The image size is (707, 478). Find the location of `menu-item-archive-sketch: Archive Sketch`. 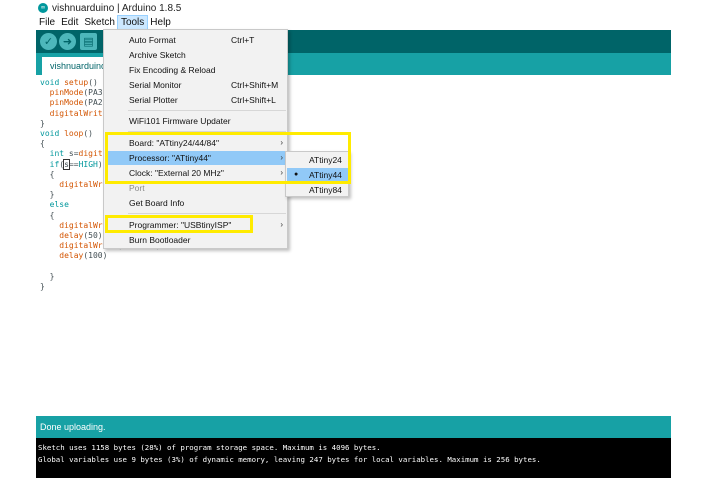

menu-item-archive-sketch: Archive Sketch is located at coordinates (196, 55).